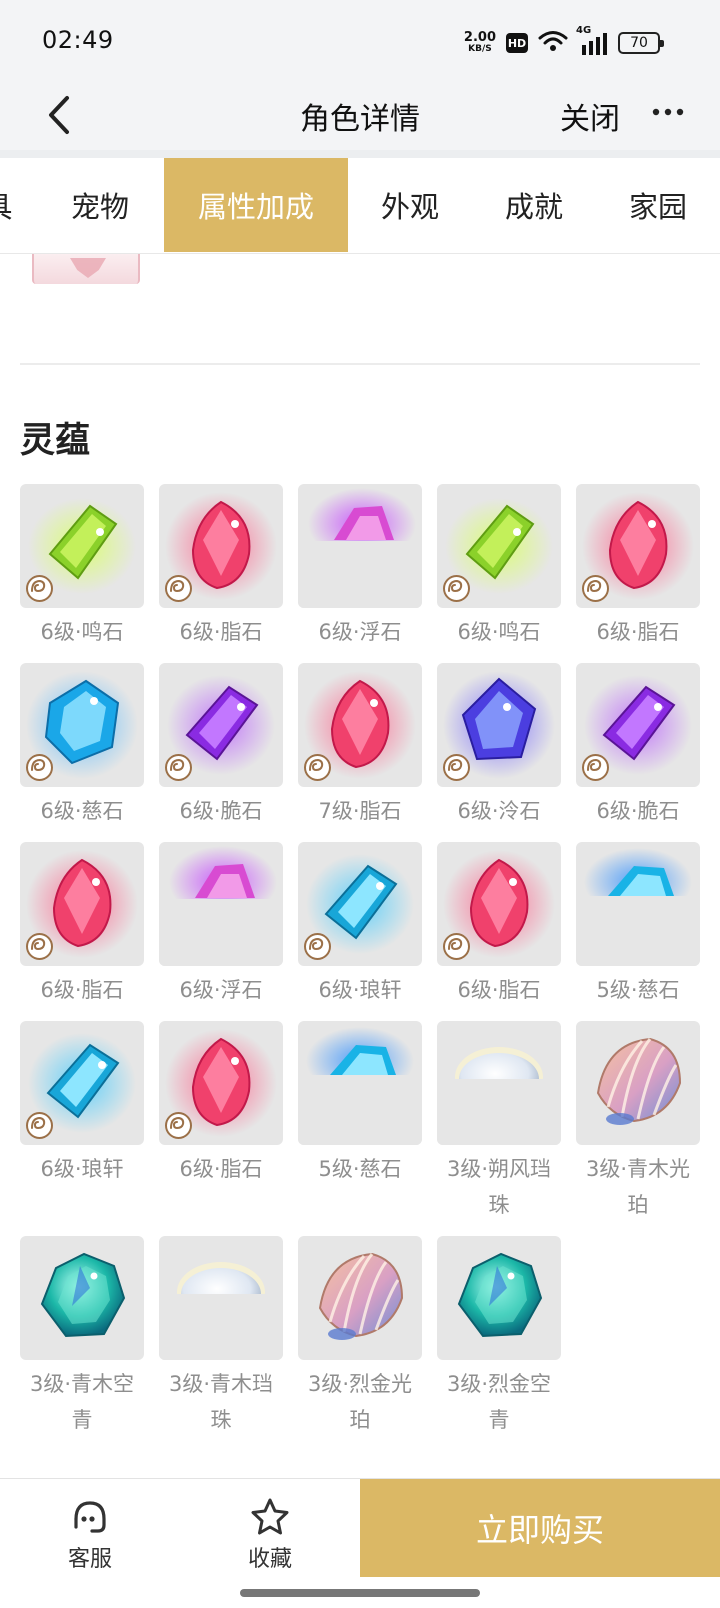 This screenshot has height=1608, width=720. Describe the element at coordinates (638, 811) in the screenshot. I see `gem-label: 6级·脆石` at that location.